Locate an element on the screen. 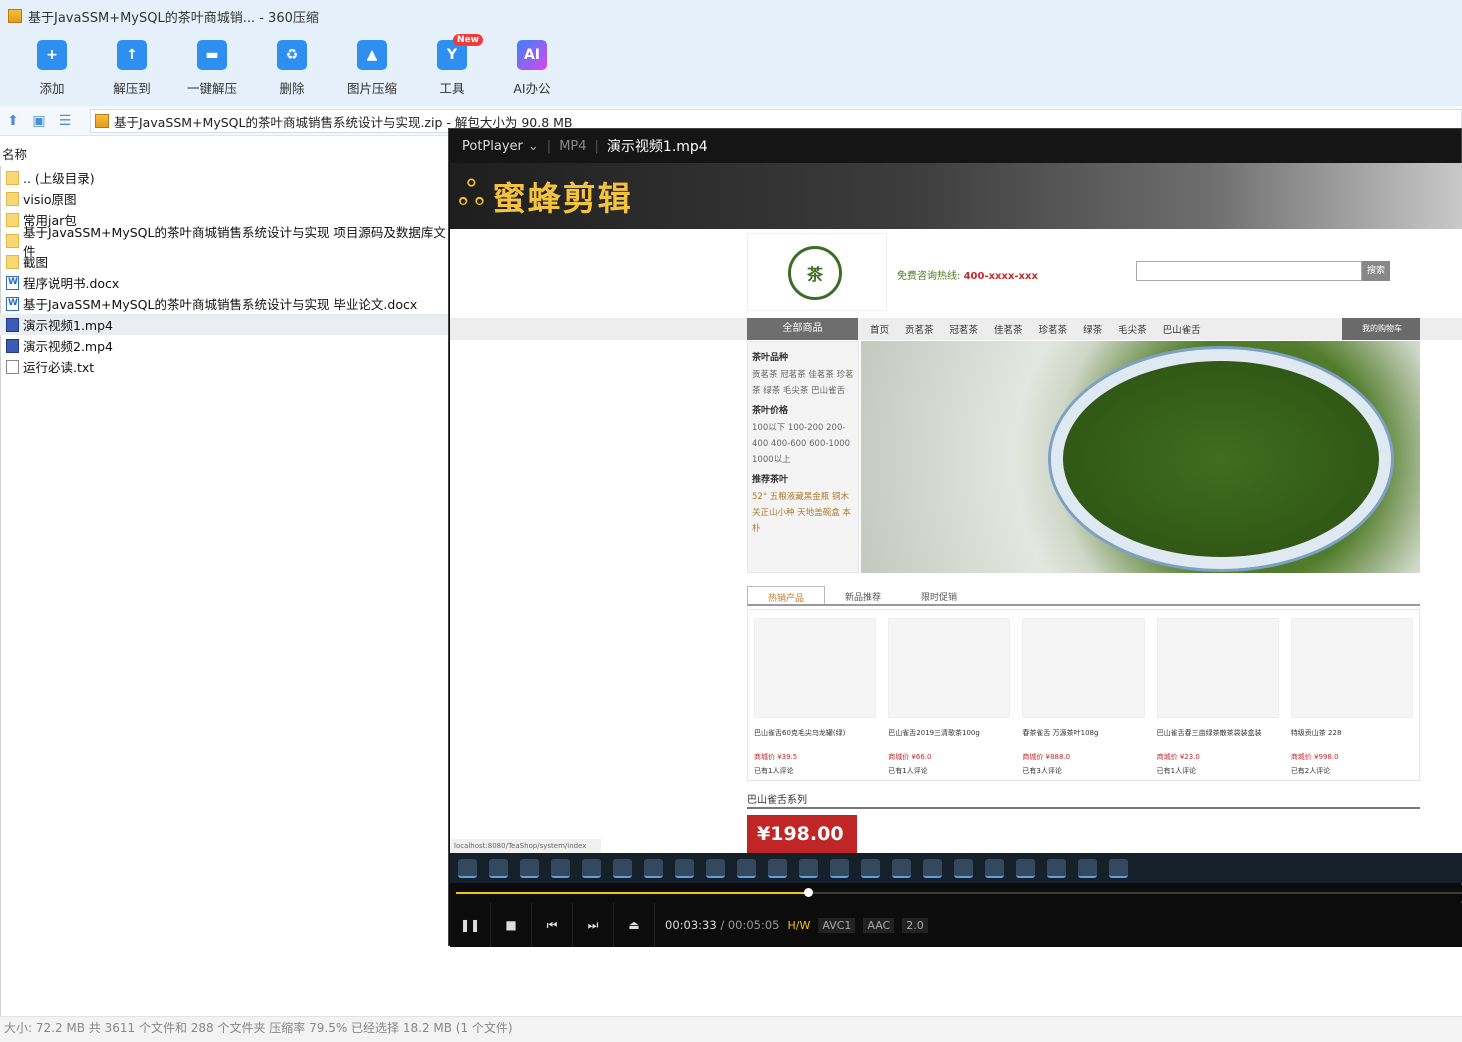 The height and width of the screenshot is (1042, 1462). seek-handle is located at coordinates (809, 892).